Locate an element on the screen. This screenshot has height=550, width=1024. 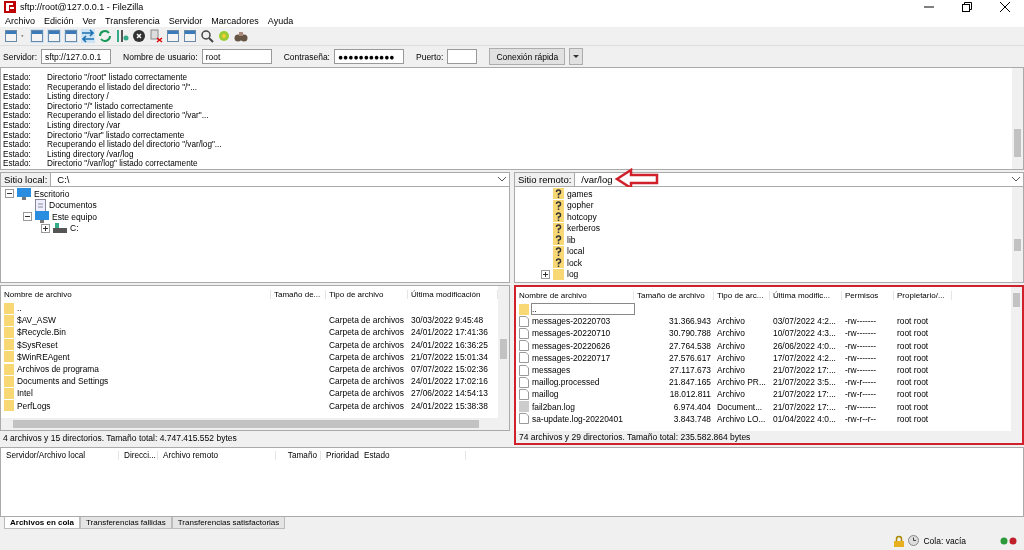
table-cell-text: 24/01/2022 16:36:25 is located at coordinates (449, 344).